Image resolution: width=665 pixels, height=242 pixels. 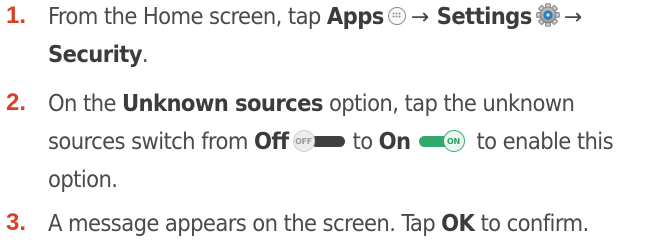 What do you see at coordinates (303, 140) in the screenshot?
I see `switch-knob: OFF` at bounding box center [303, 140].